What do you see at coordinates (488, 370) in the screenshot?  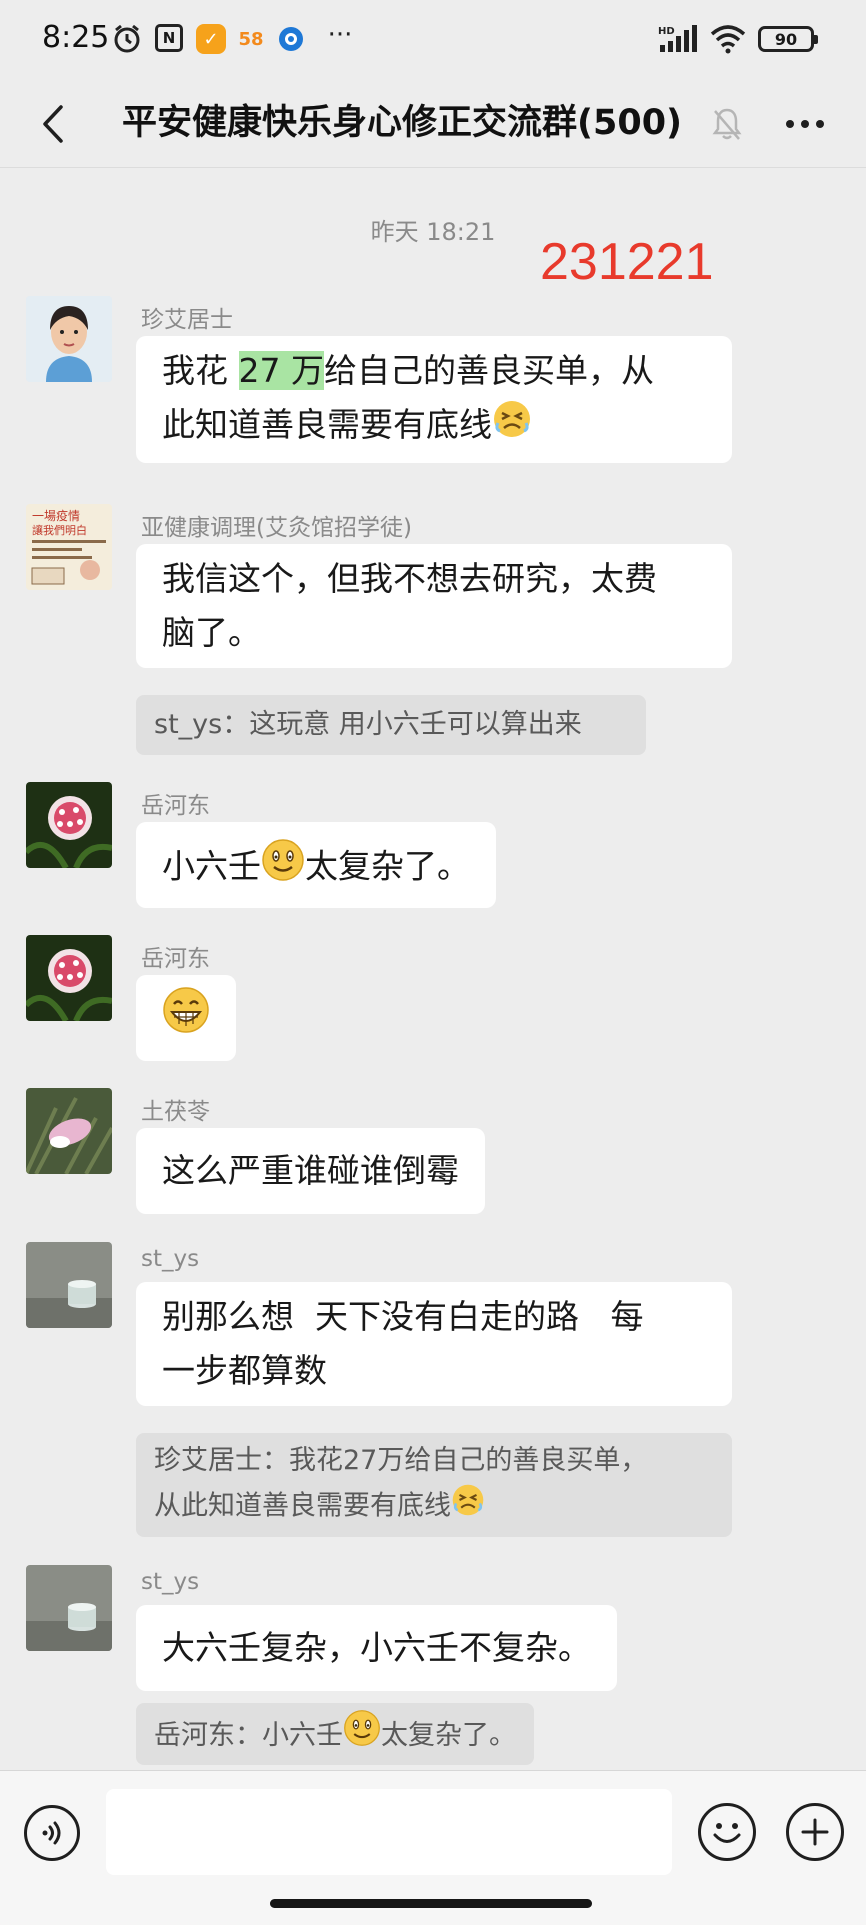 I see `message-text: 给自己的善良买单，从` at bounding box center [488, 370].